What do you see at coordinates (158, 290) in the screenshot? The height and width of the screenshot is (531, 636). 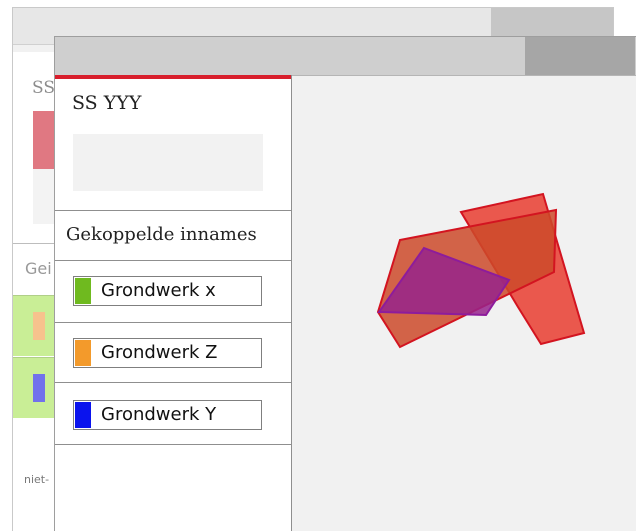 I see `item-label: Grondwerk x` at bounding box center [158, 290].